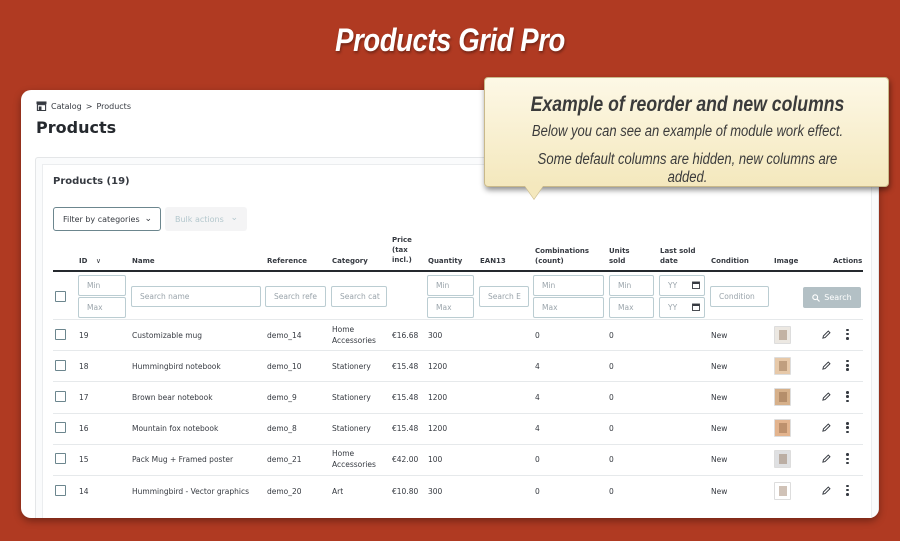  I want to click on cell-category: Art, so click(338, 491).